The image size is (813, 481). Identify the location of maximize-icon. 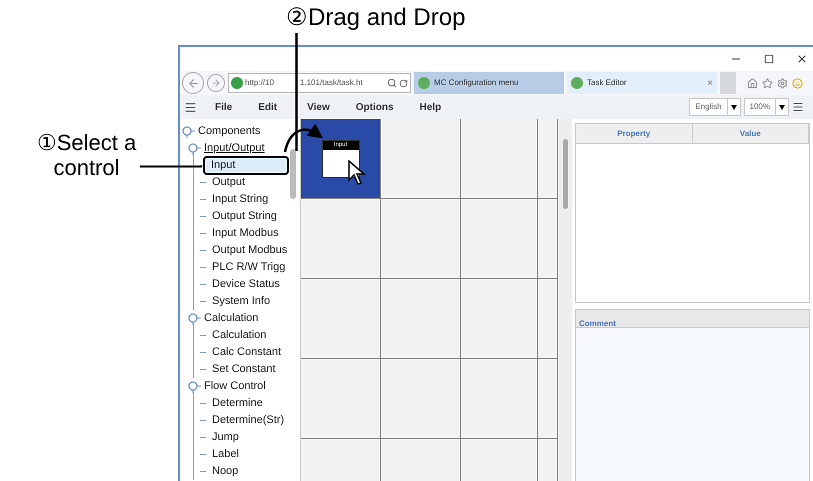
(769, 59).